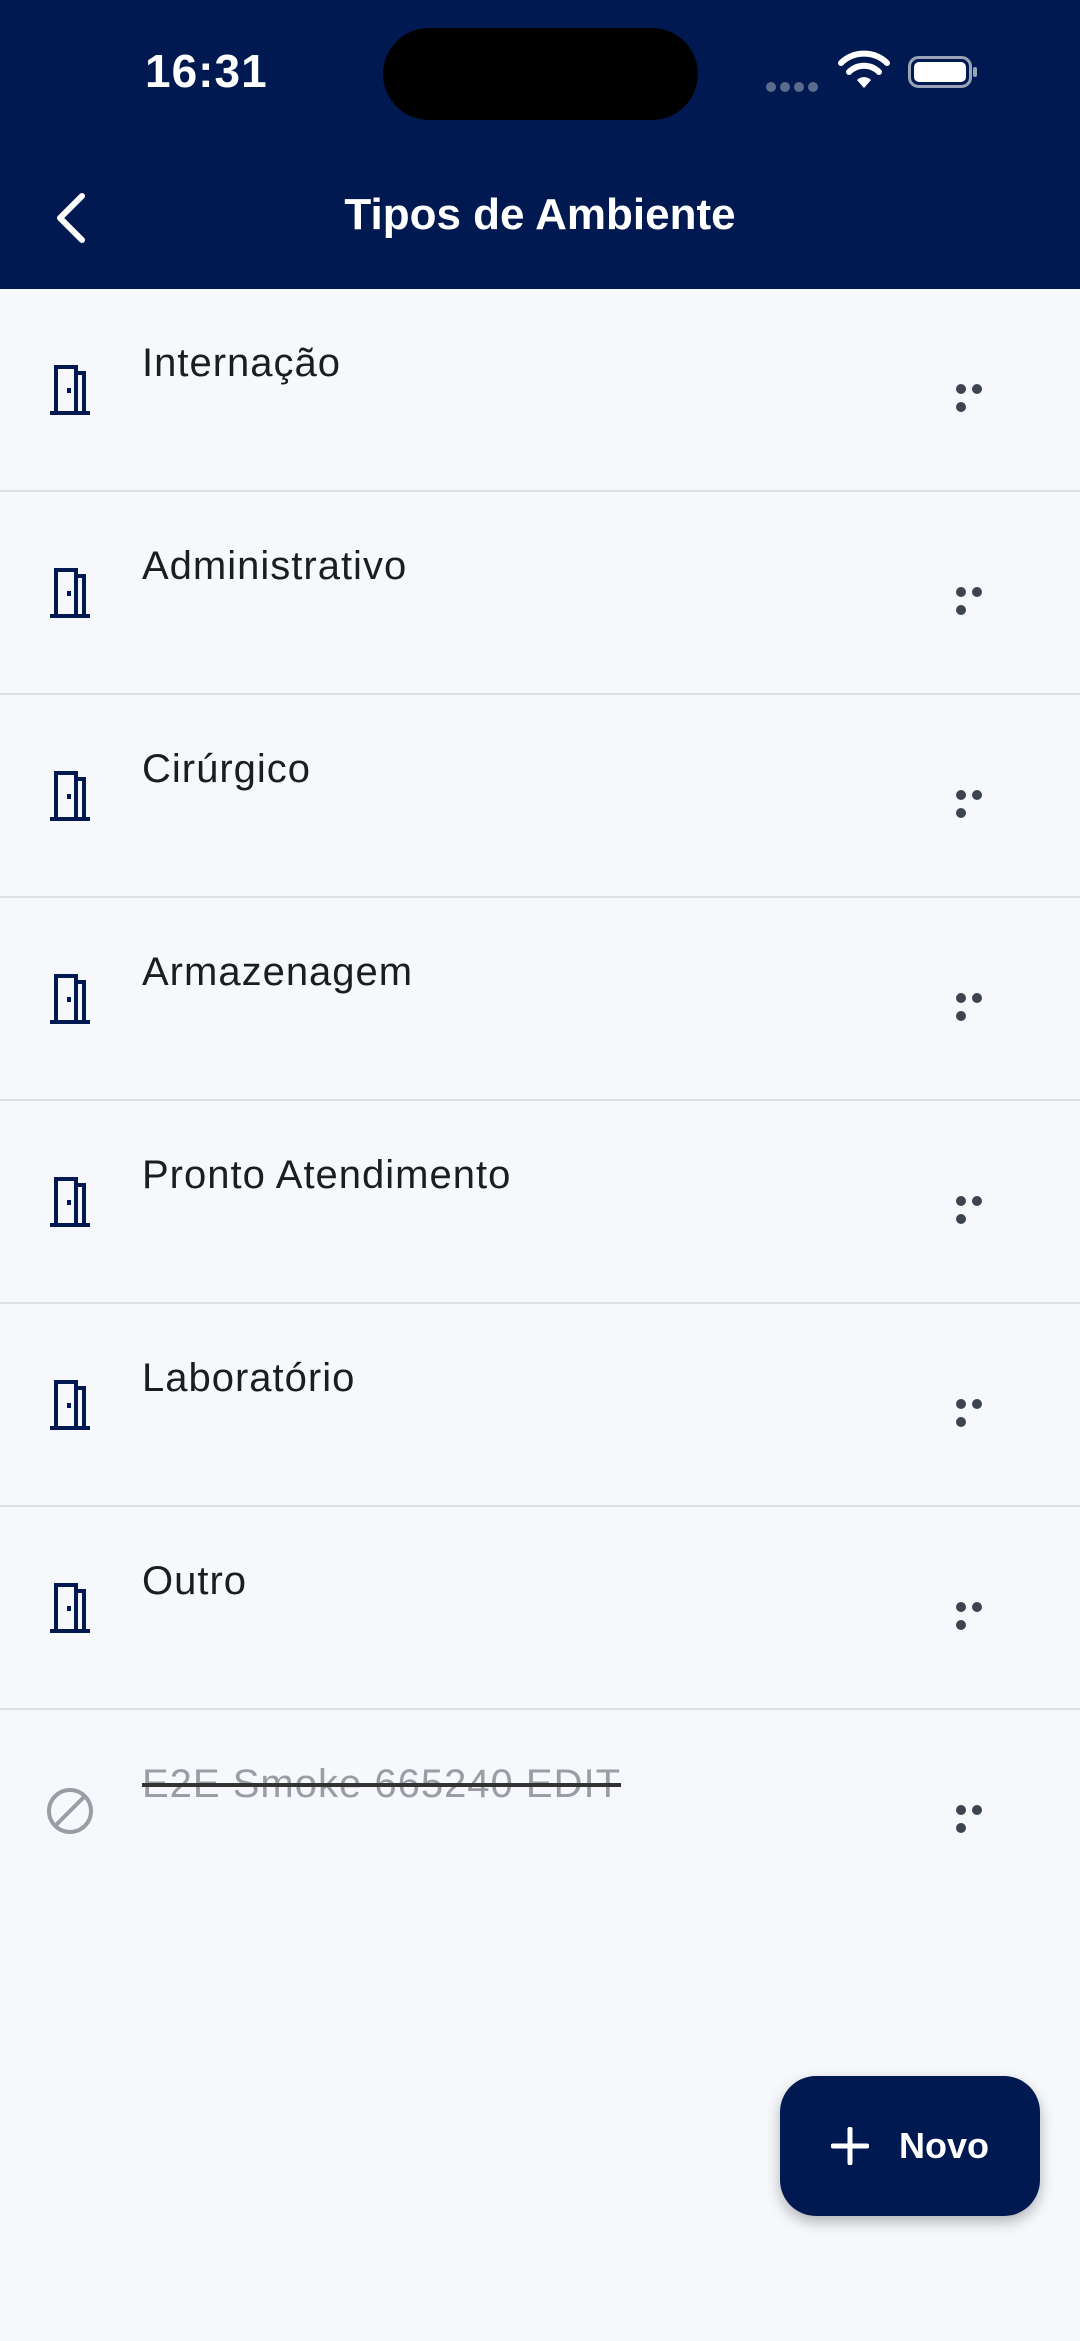 This screenshot has height=2341, width=1080. I want to click on item-label: Pronto Atendimento, so click(327, 1175).